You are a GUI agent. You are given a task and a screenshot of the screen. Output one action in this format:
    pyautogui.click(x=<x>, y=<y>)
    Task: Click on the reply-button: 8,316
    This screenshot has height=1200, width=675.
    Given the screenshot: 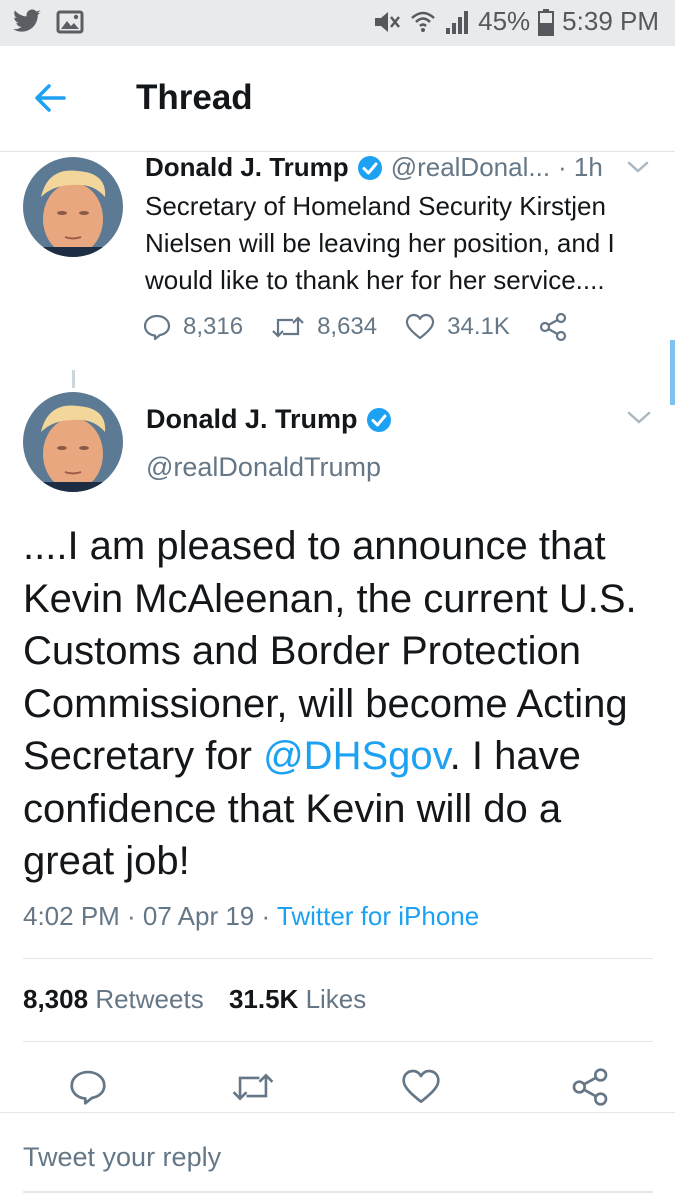 What is the action you would take?
    pyautogui.click(x=193, y=327)
    